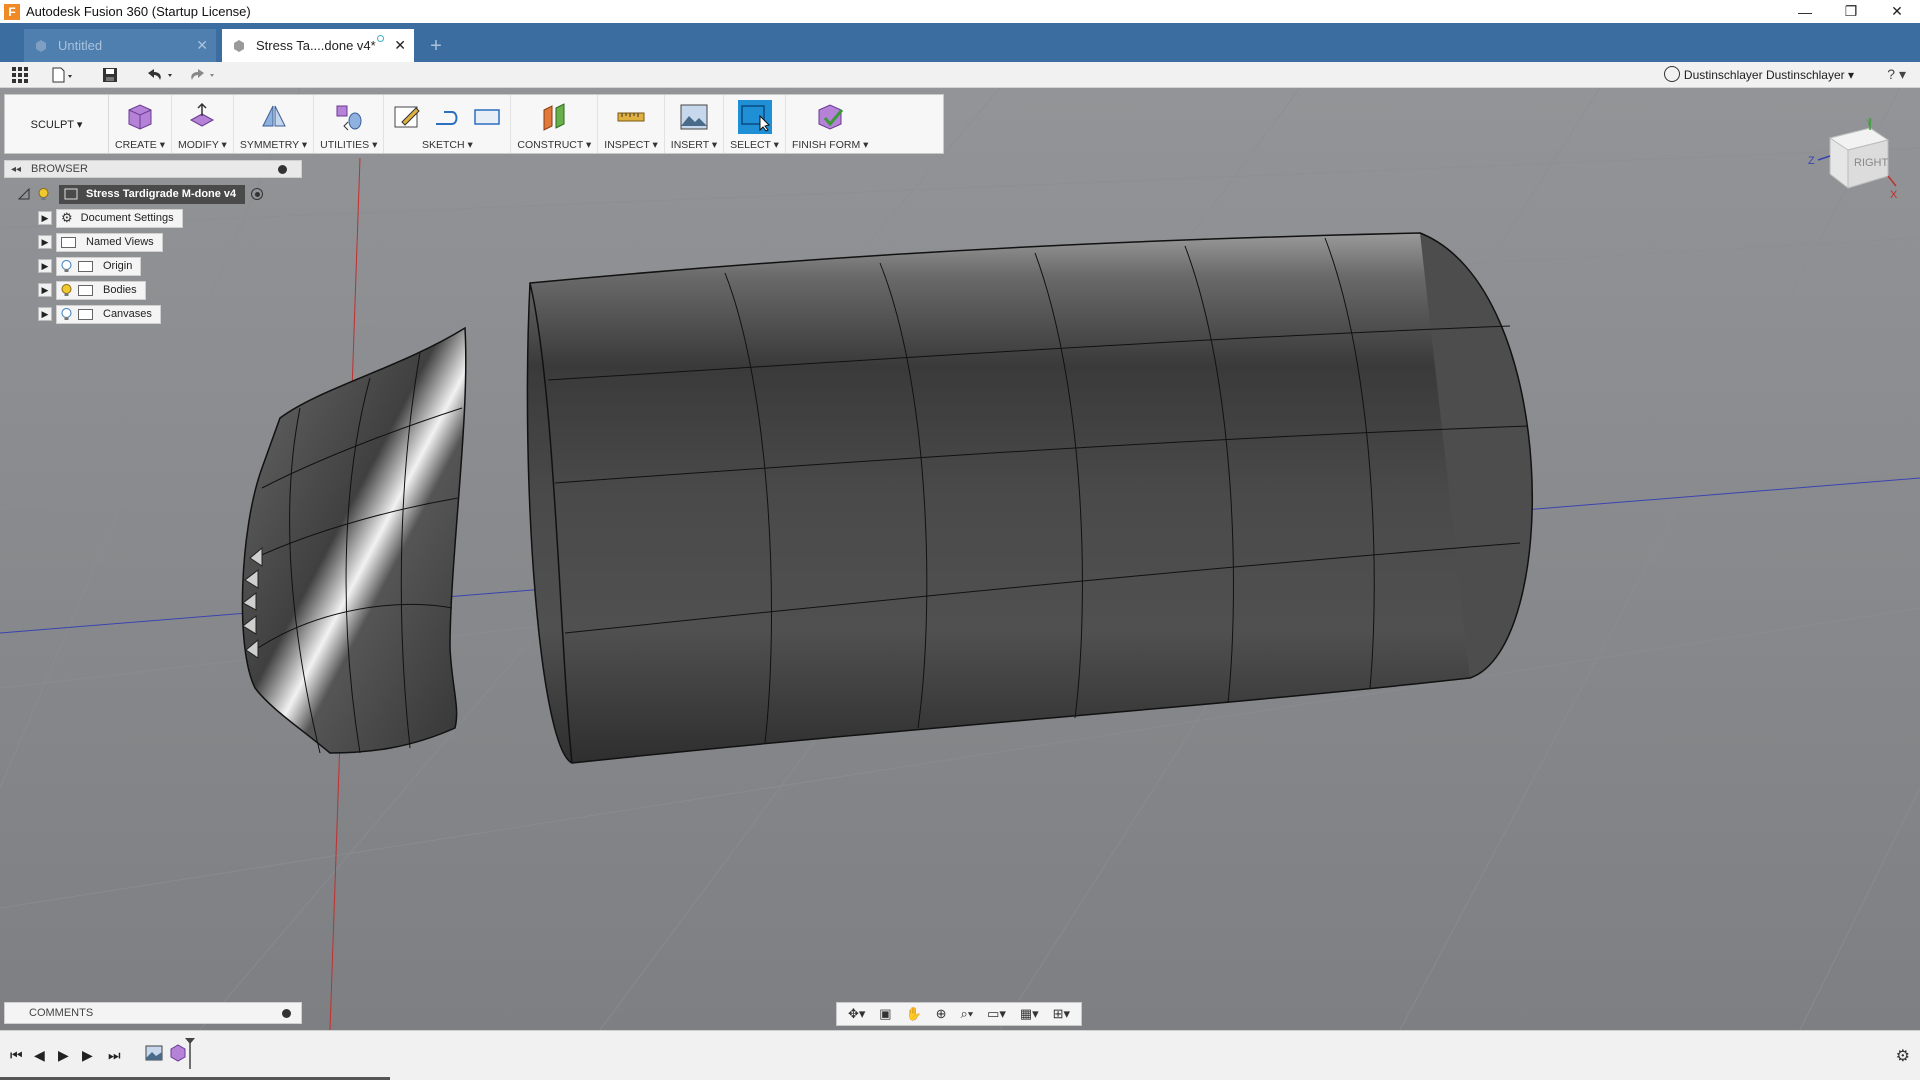 The height and width of the screenshot is (1080, 1920). What do you see at coordinates (190, 1053) in the screenshot?
I see `timeline-marker` at bounding box center [190, 1053].